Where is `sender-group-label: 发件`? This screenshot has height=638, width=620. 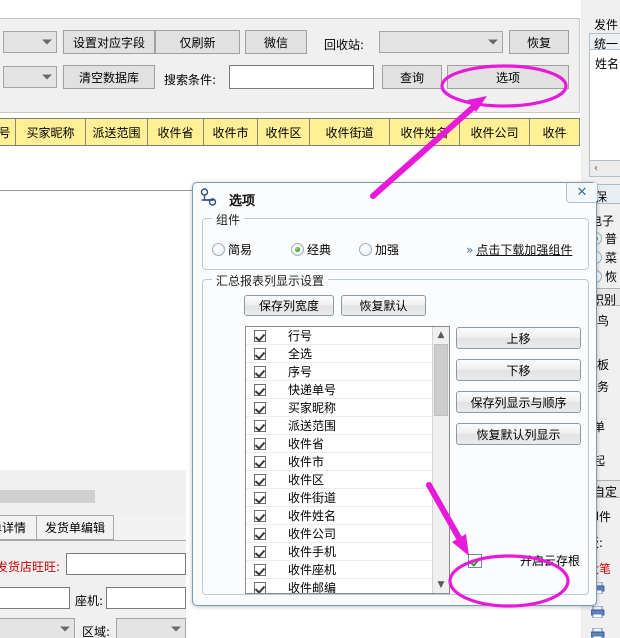
sender-group-label: 发件 is located at coordinates (606, 25).